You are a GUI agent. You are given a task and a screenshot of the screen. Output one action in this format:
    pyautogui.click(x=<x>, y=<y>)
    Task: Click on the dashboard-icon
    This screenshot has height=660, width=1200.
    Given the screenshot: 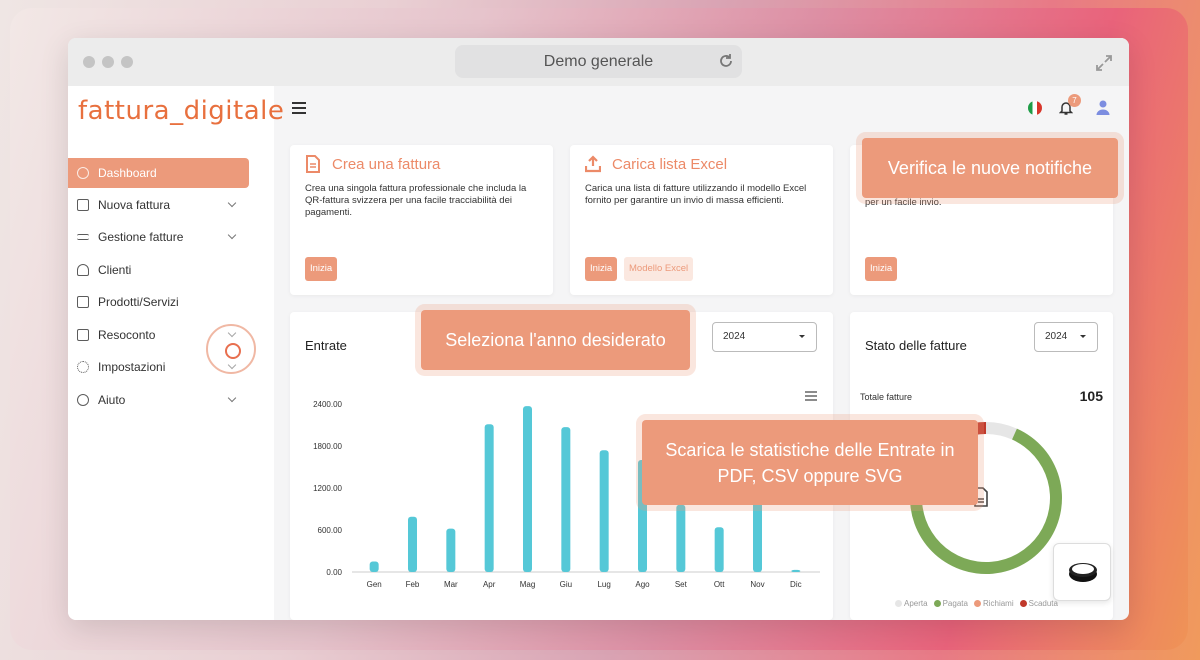 What is the action you would take?
    pyautogui.click(x=83, y=173)
    